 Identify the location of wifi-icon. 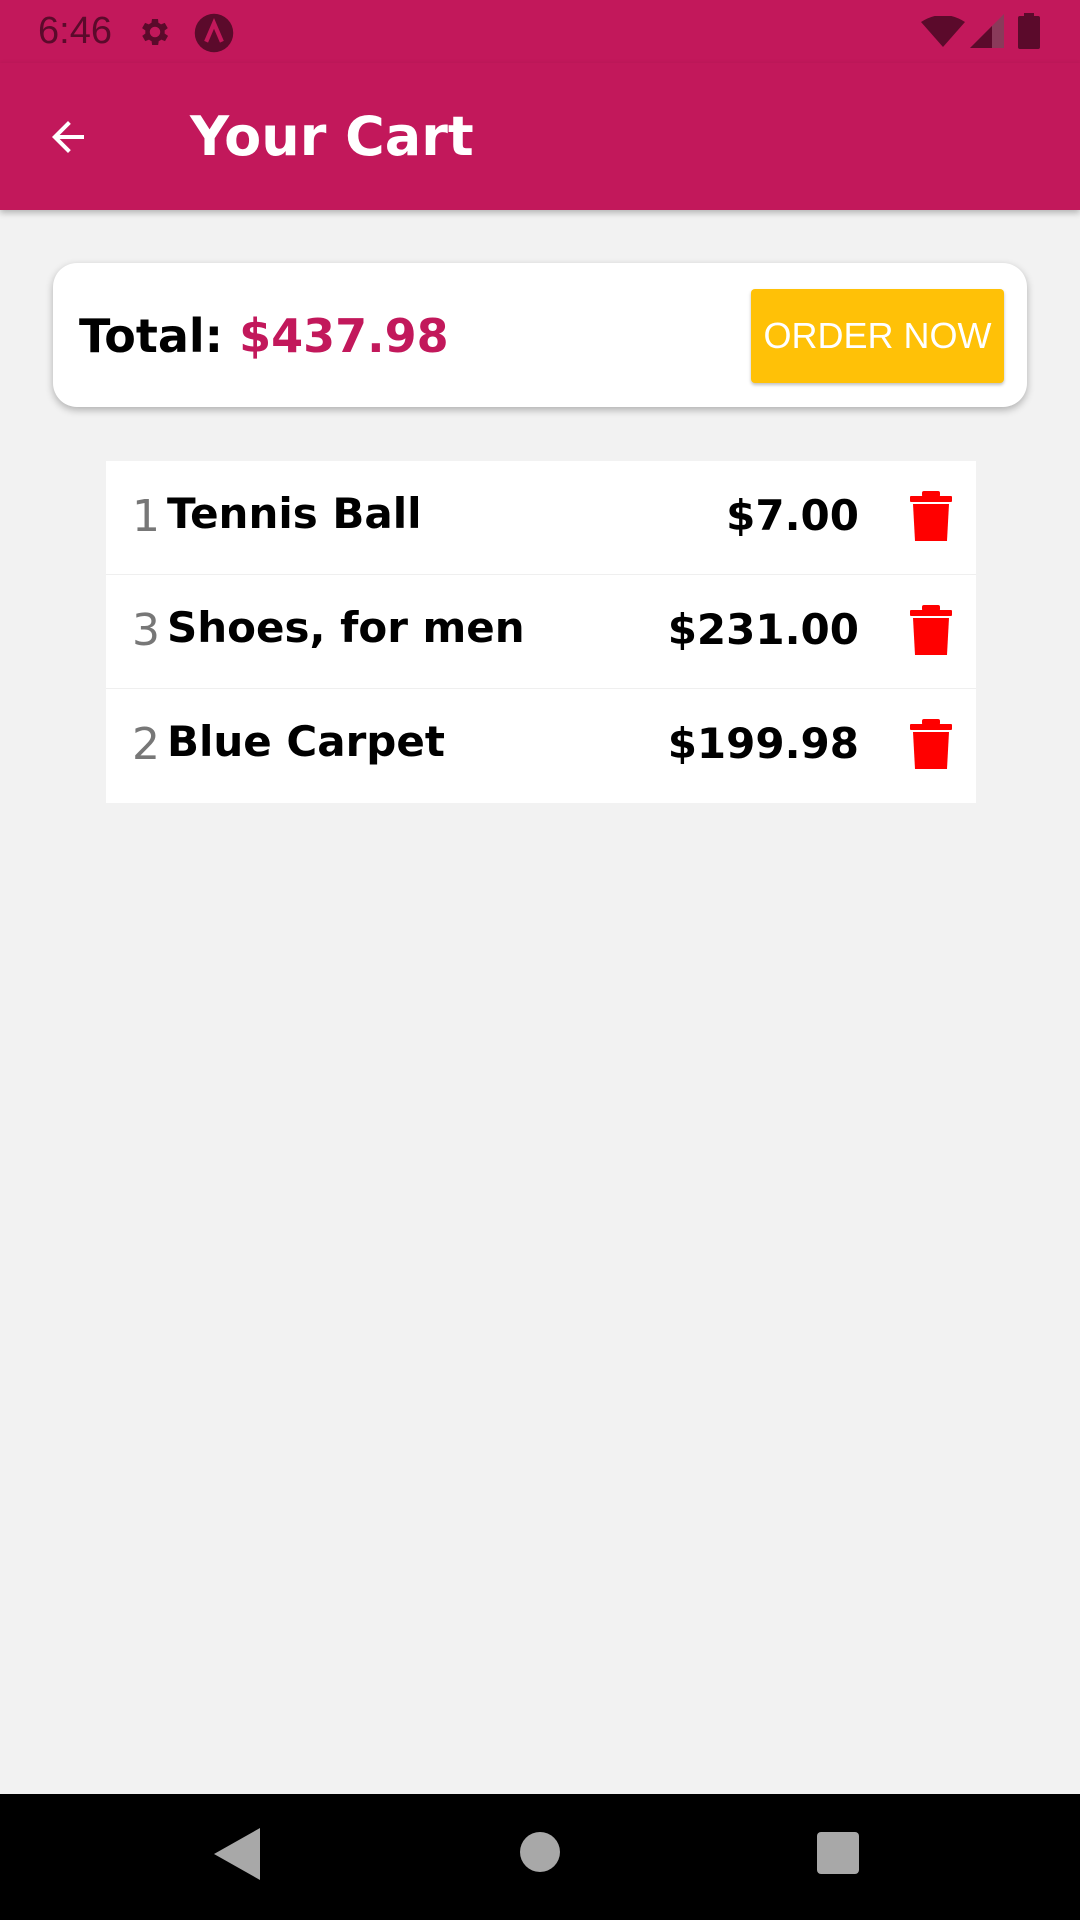
(943, 31).